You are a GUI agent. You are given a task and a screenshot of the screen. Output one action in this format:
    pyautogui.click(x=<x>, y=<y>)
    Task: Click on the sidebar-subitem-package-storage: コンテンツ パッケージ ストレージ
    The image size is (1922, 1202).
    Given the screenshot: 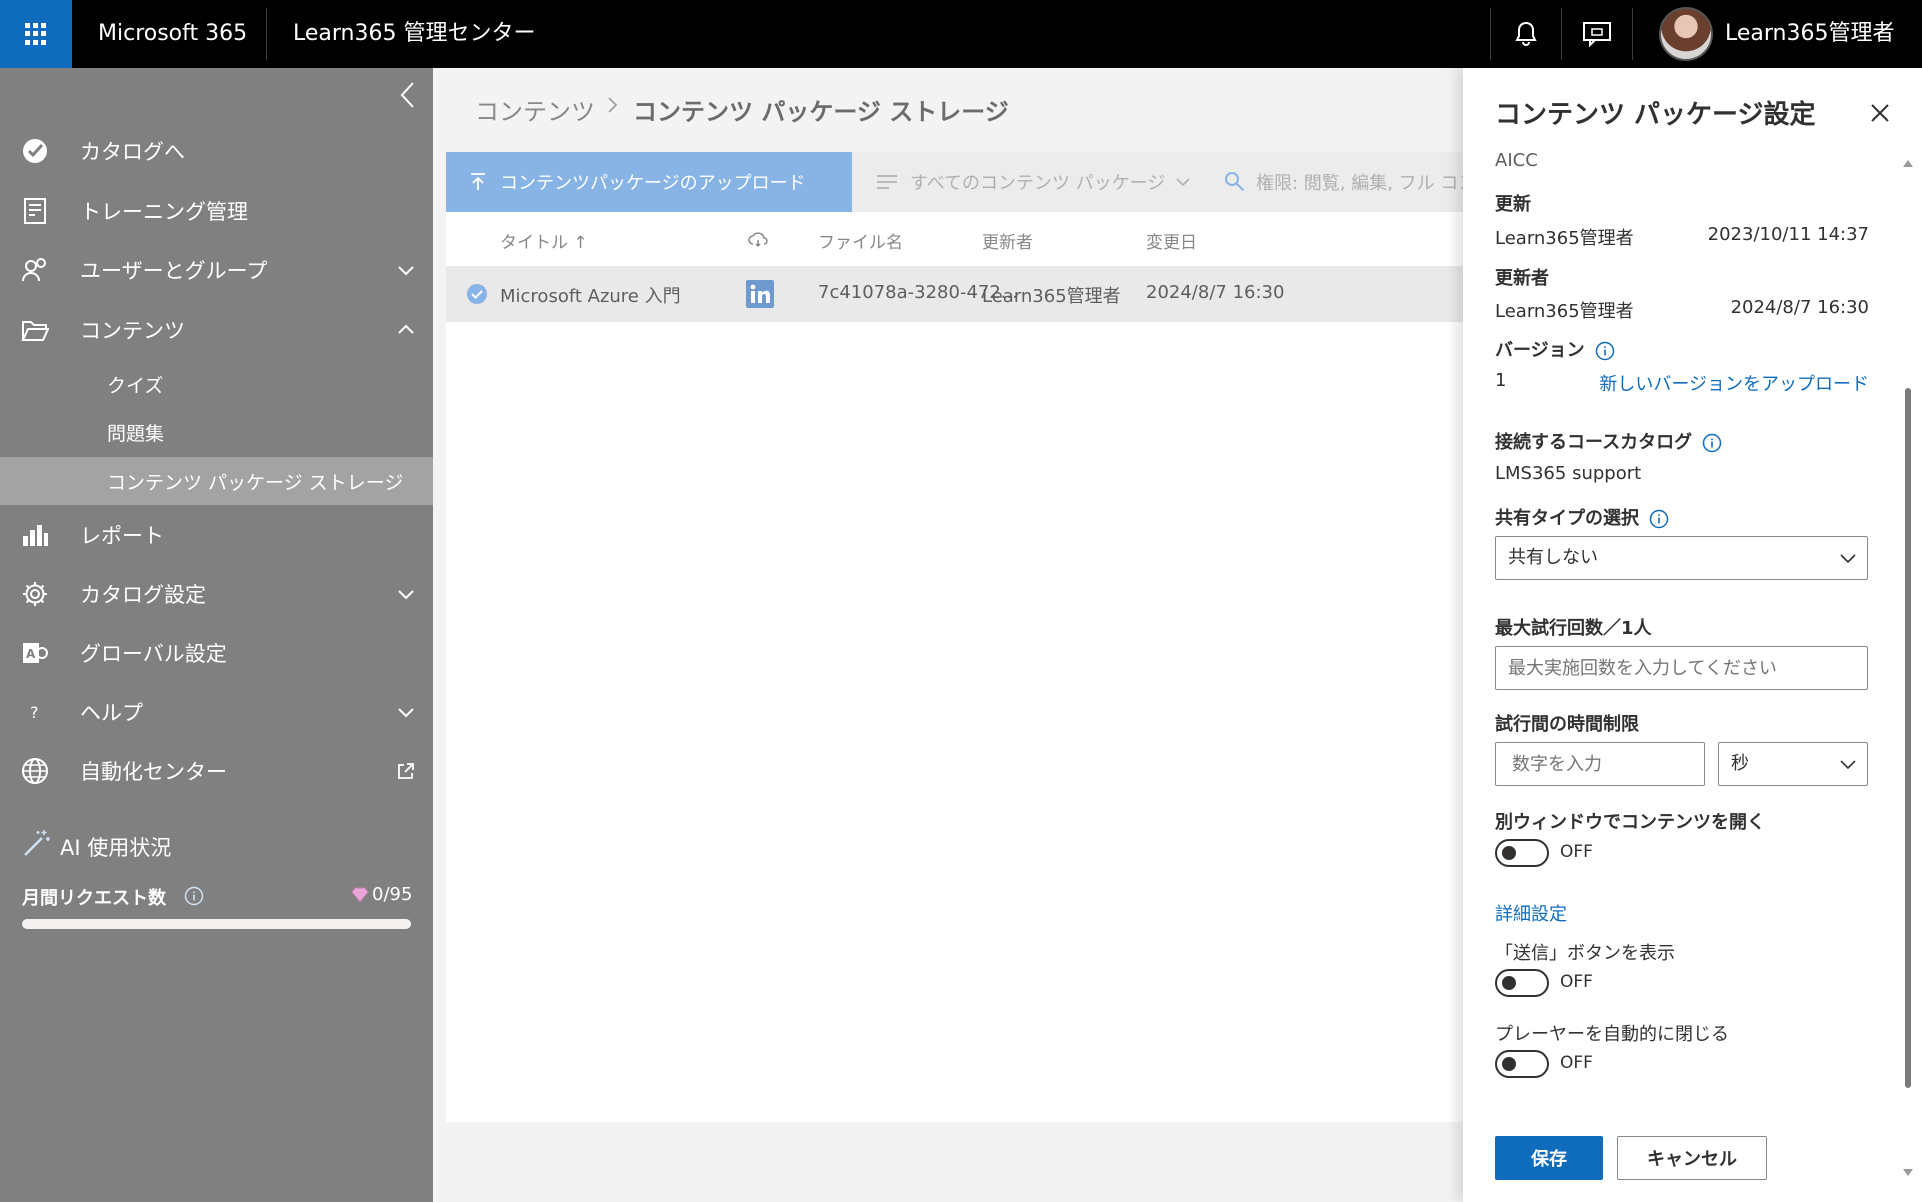 What is the action you would take?
    pyautogui.click(x=216, y=481)
    